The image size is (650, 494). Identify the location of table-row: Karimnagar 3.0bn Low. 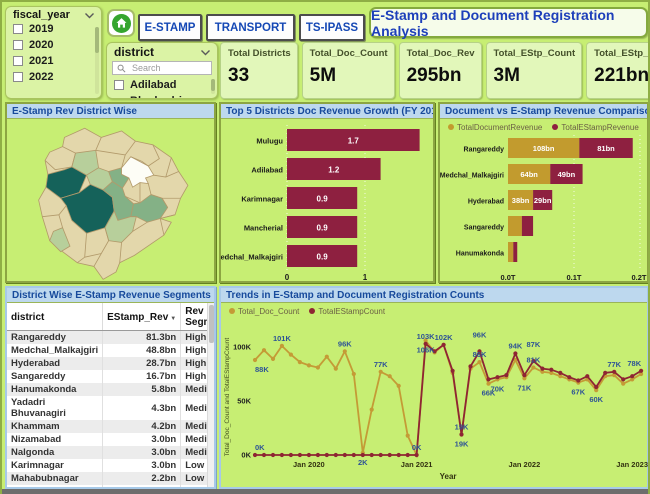
(107, 465).